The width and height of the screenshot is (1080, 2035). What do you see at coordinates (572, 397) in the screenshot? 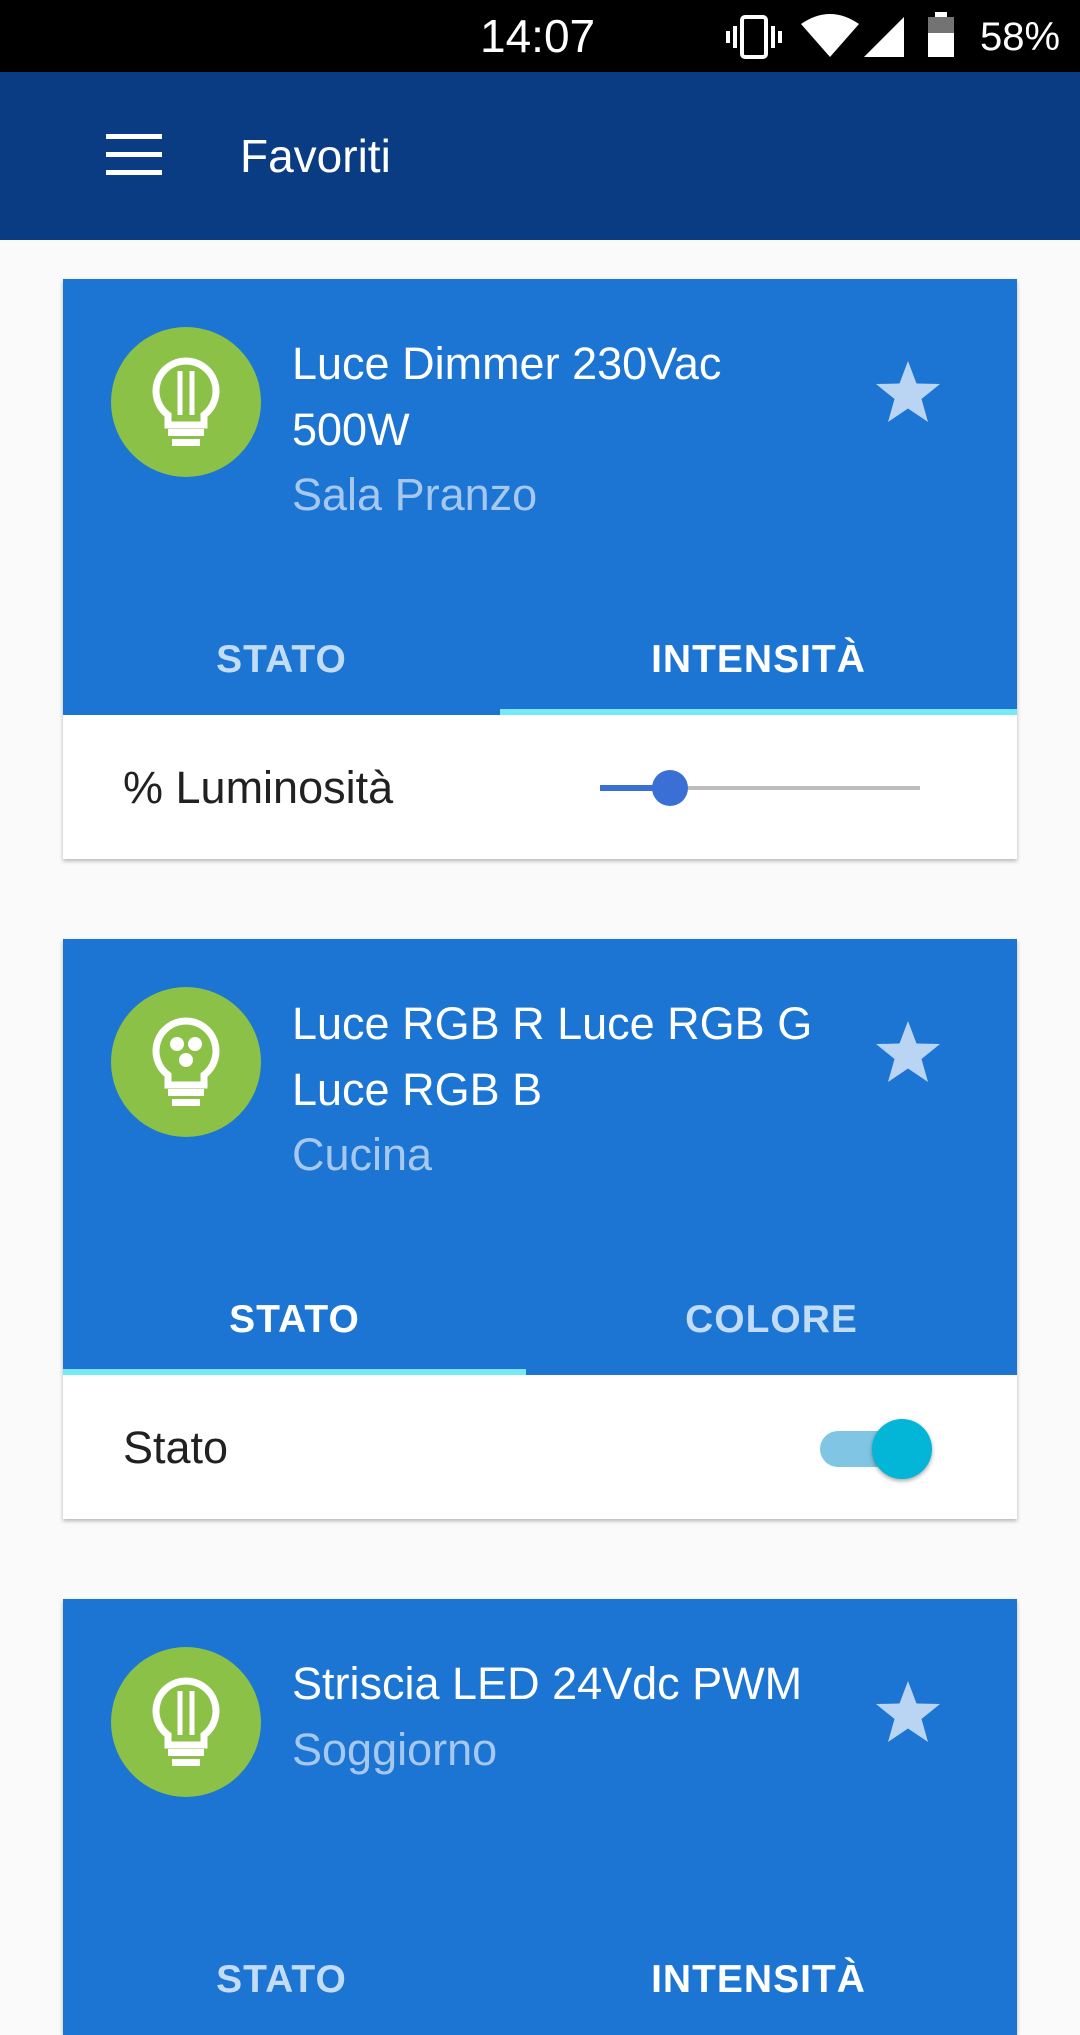
I see `device-title: Luce Dimmer 230Vac 500W` at bounding box center [572, 397].